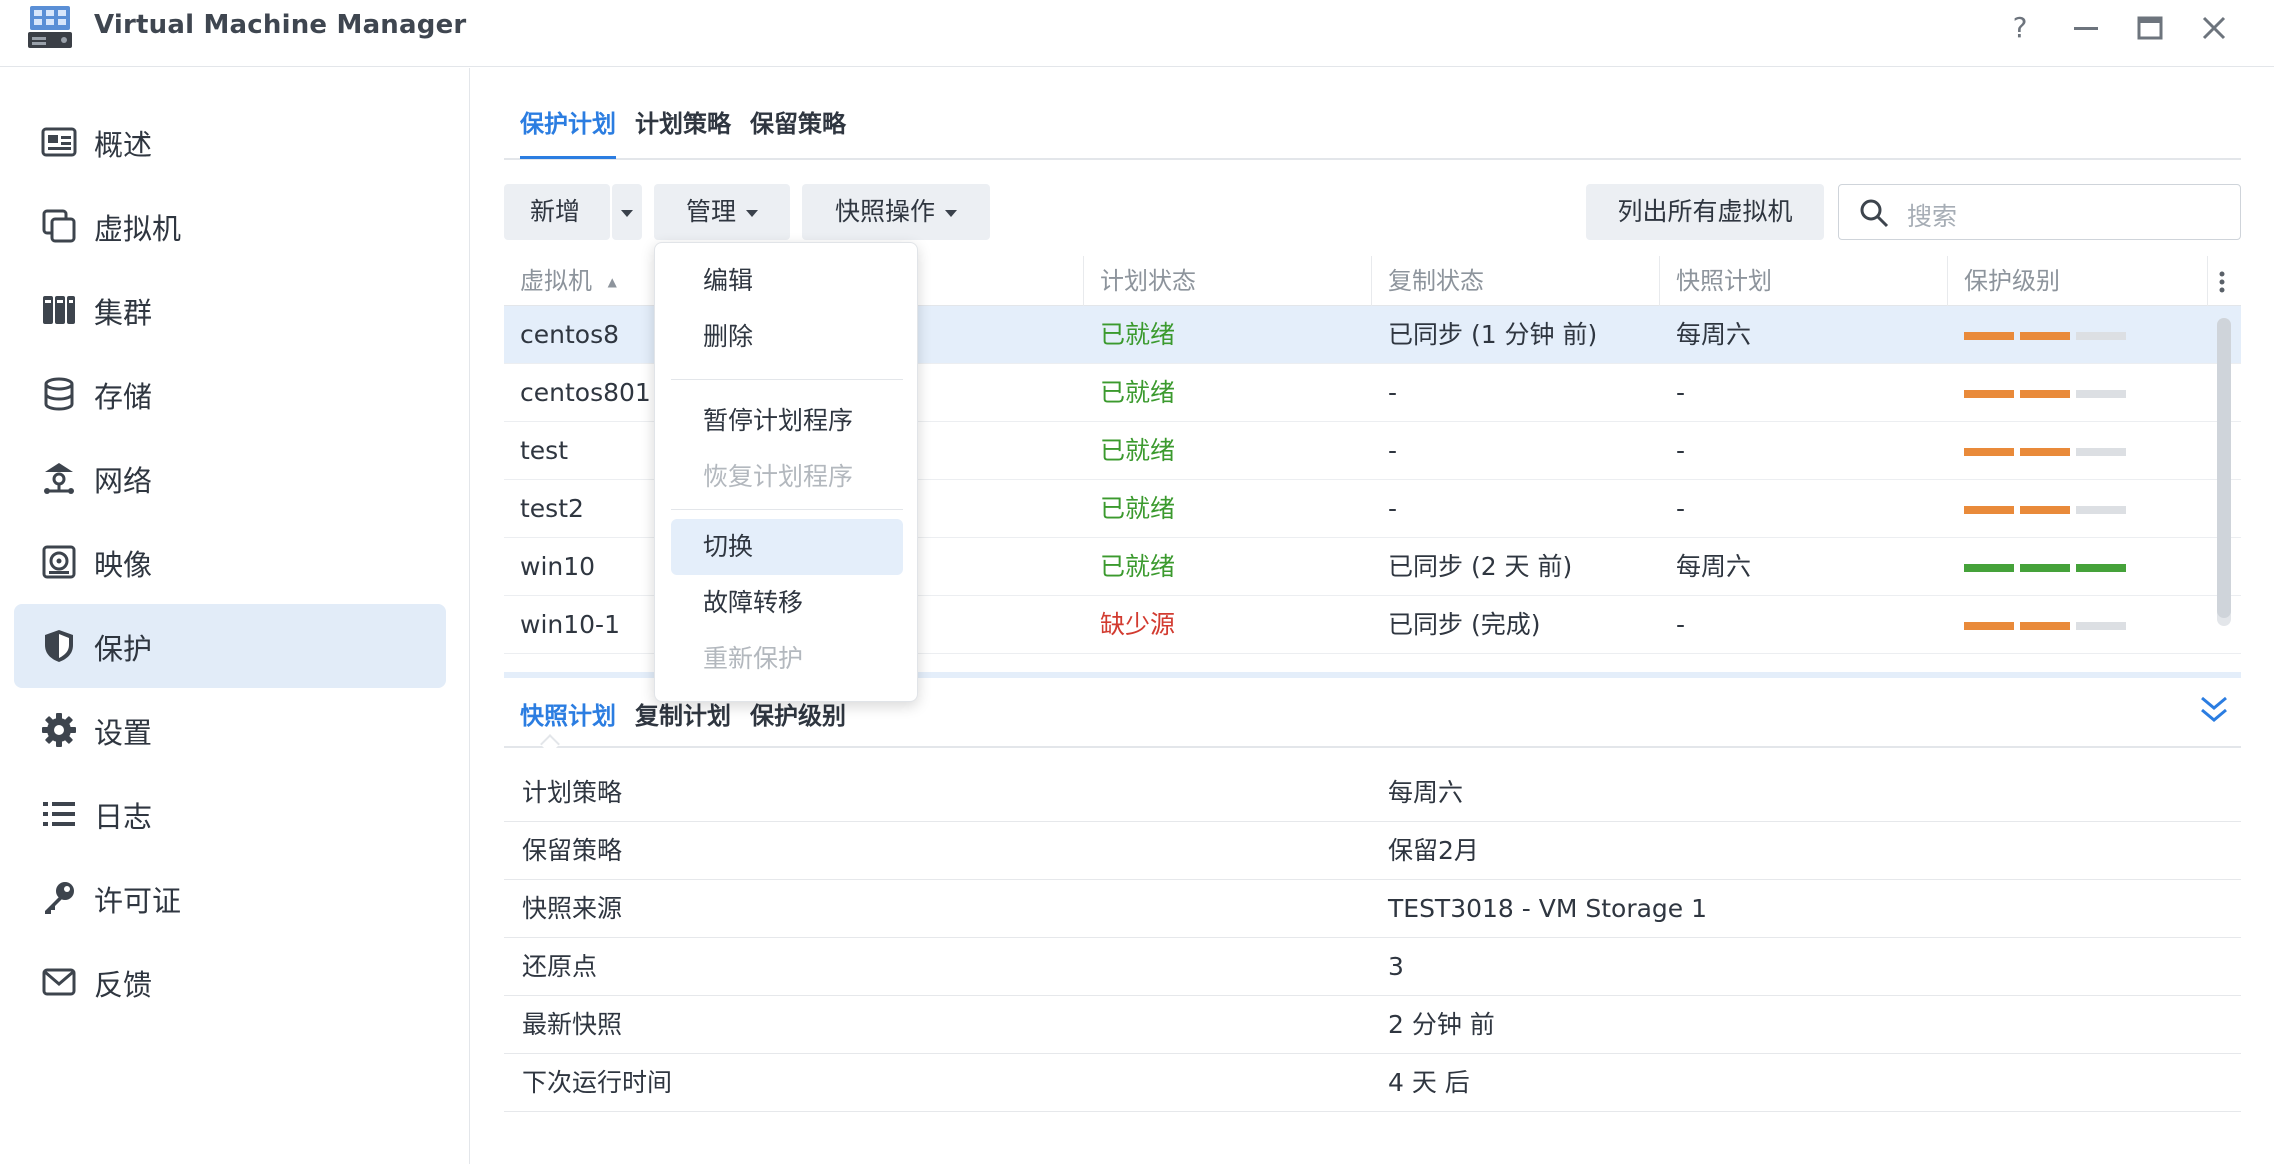 The width and height of the screenshot is (2274, 1164). Describe the element at coordinates (1441, 1024) in the screenshot. I see `detail-value: 2 分钟 前` at that location.